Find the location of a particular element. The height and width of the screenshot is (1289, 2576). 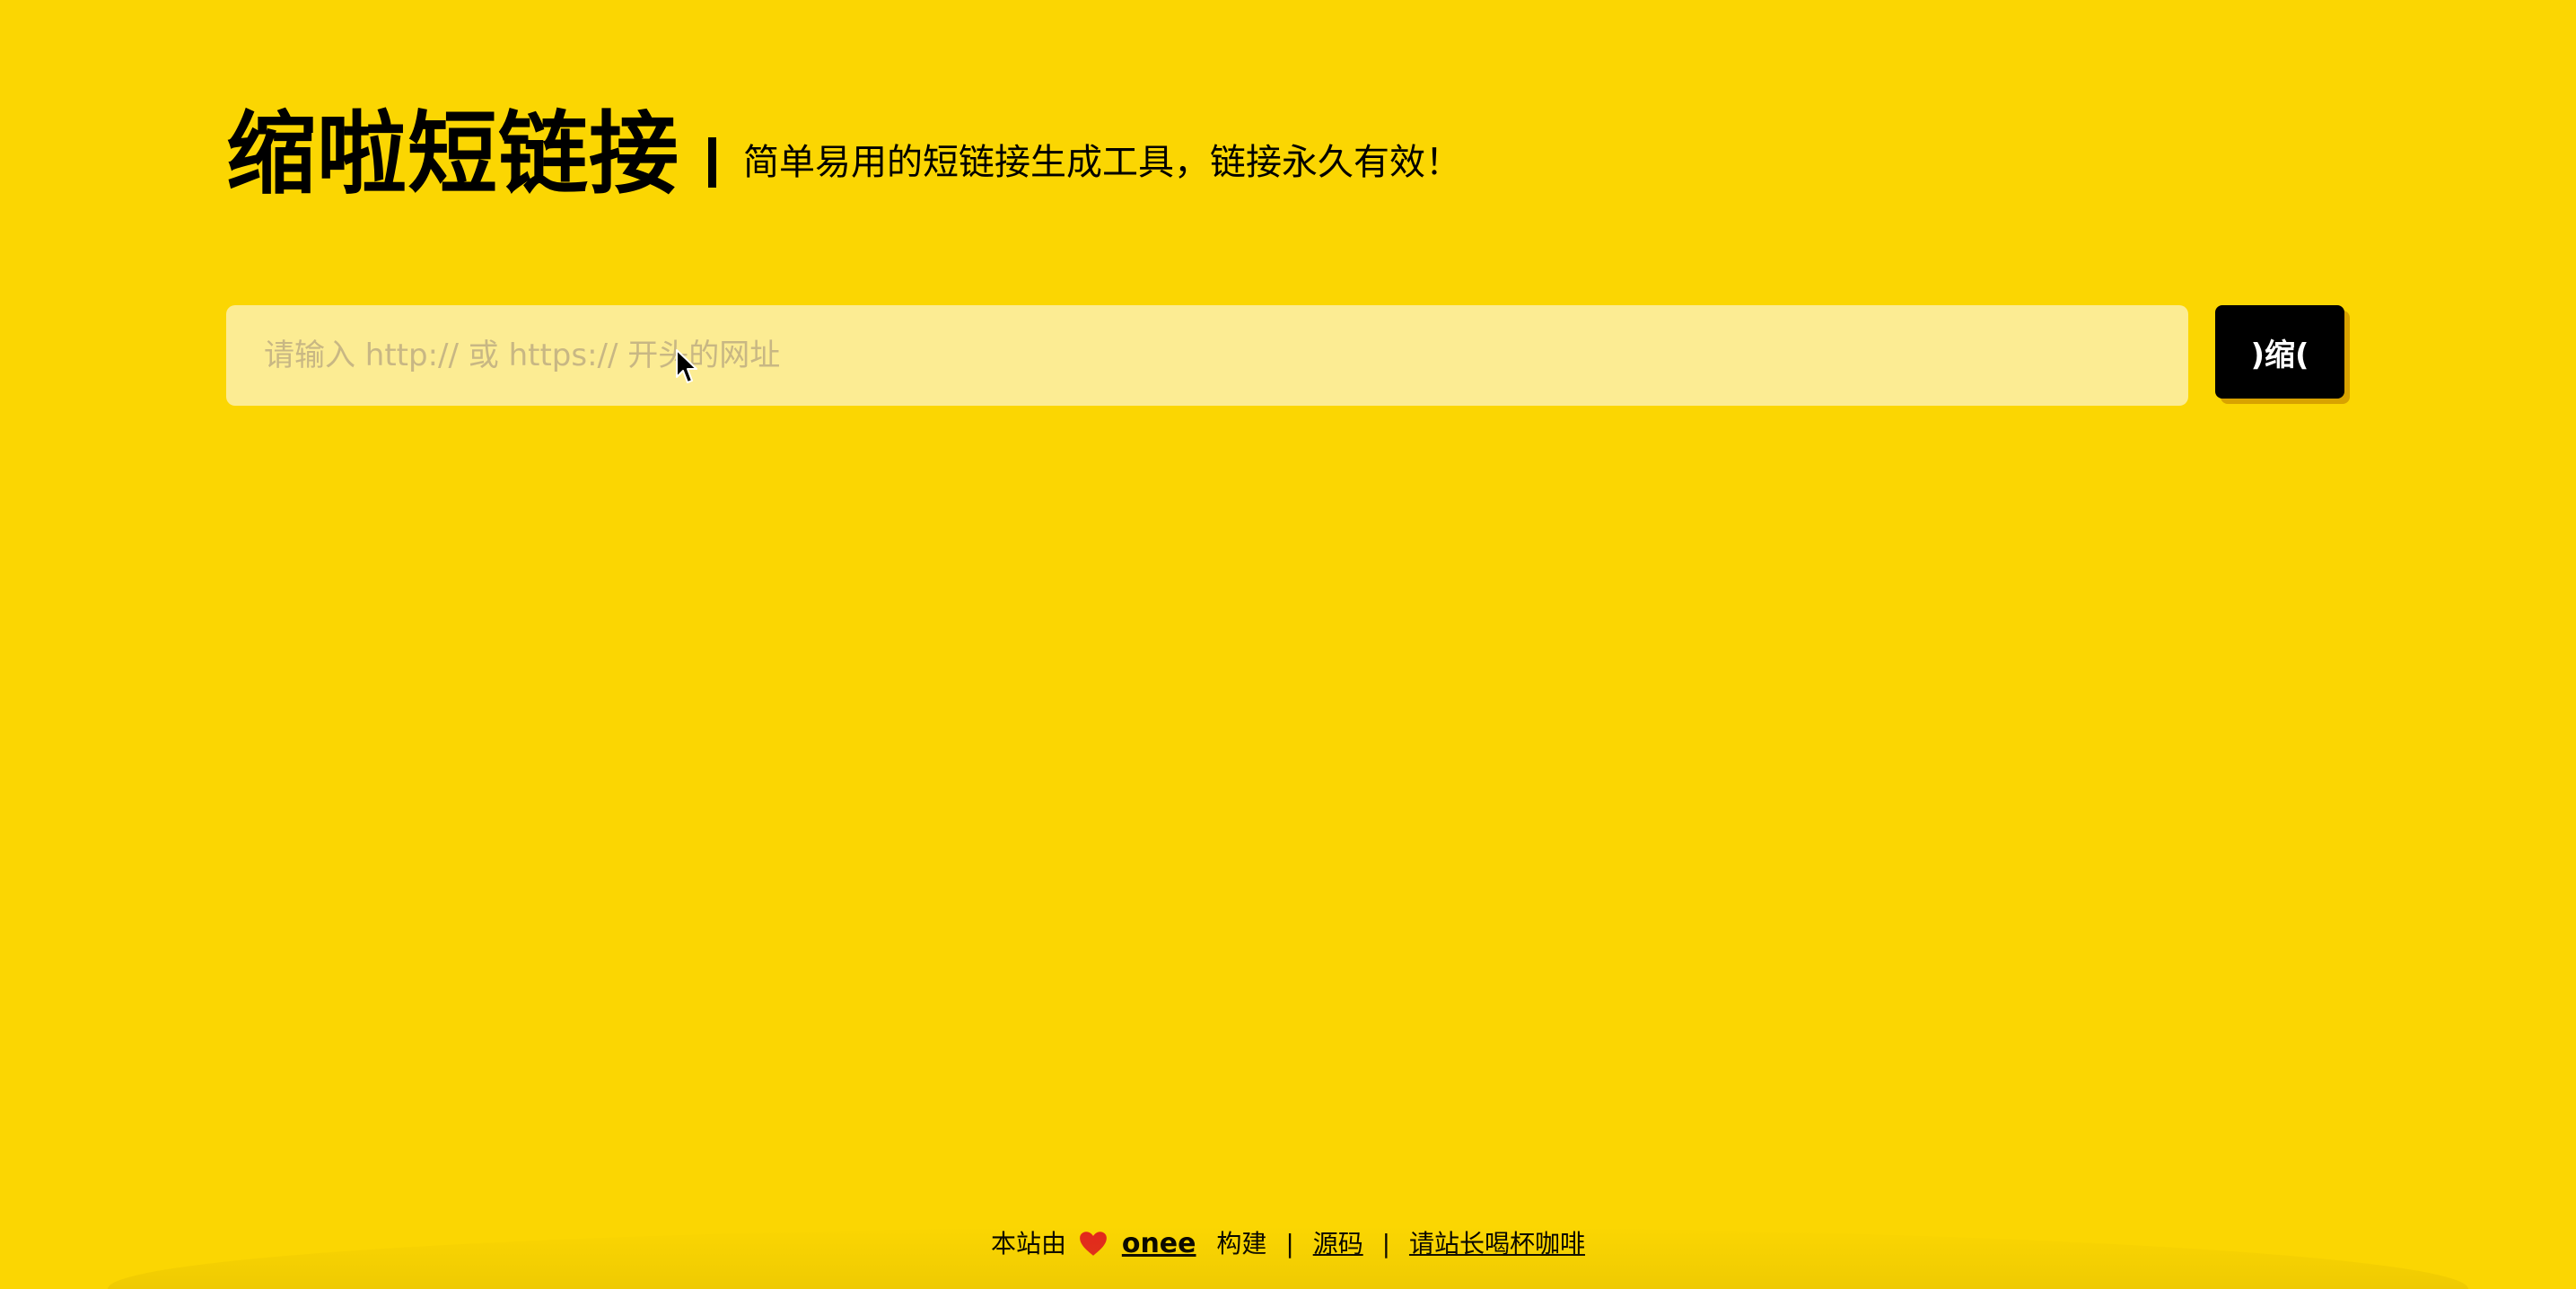

page-header: 缩啦短链接 简单易用的短链接生成工具，链接永久有效！ is located at coordinates (843, 154).